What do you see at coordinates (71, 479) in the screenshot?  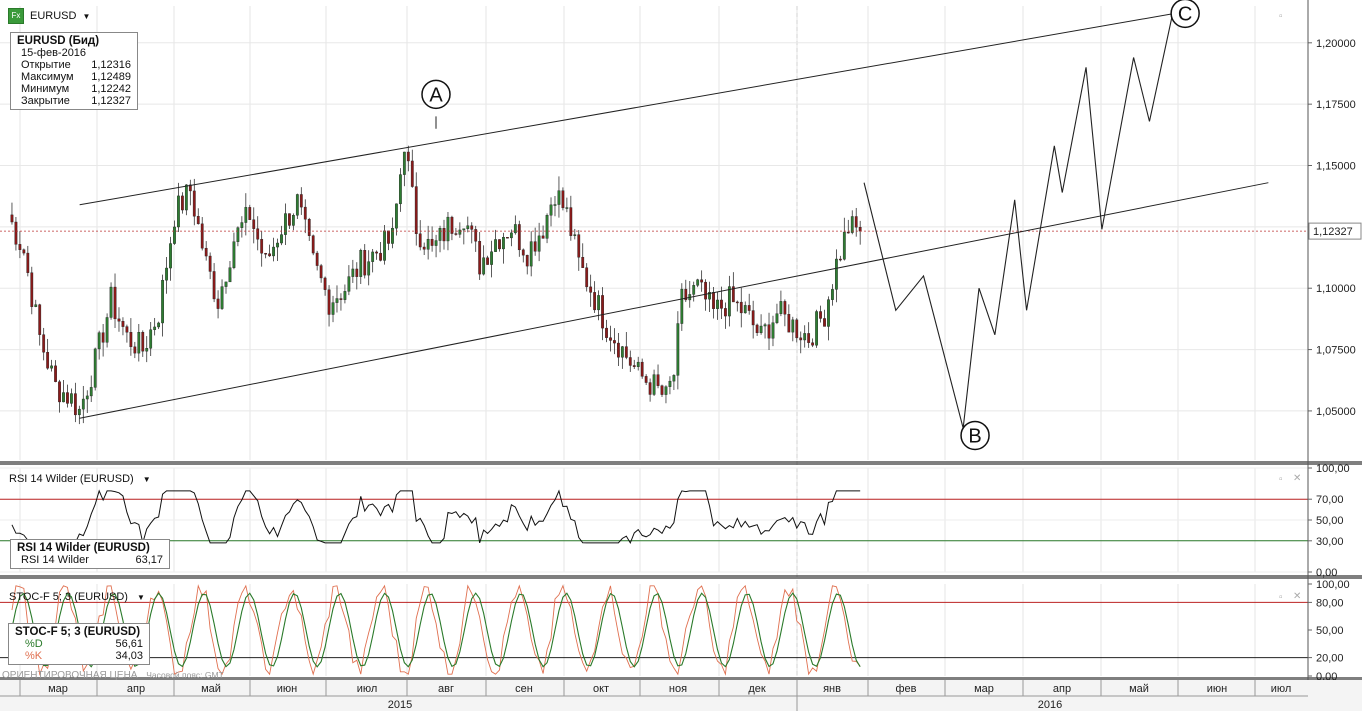 I see `rsi-header-label: RSI 14 Wilder (EURUSD)` at bounding box center [71, 479].